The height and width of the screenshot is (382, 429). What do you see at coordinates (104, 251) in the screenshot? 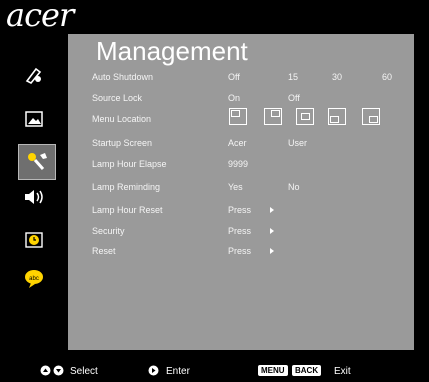
I see `row-label: Reset` at bounding box center [104, 251].